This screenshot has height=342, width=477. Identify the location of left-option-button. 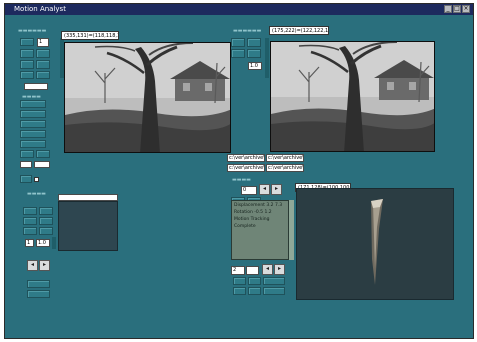
(26, 179).